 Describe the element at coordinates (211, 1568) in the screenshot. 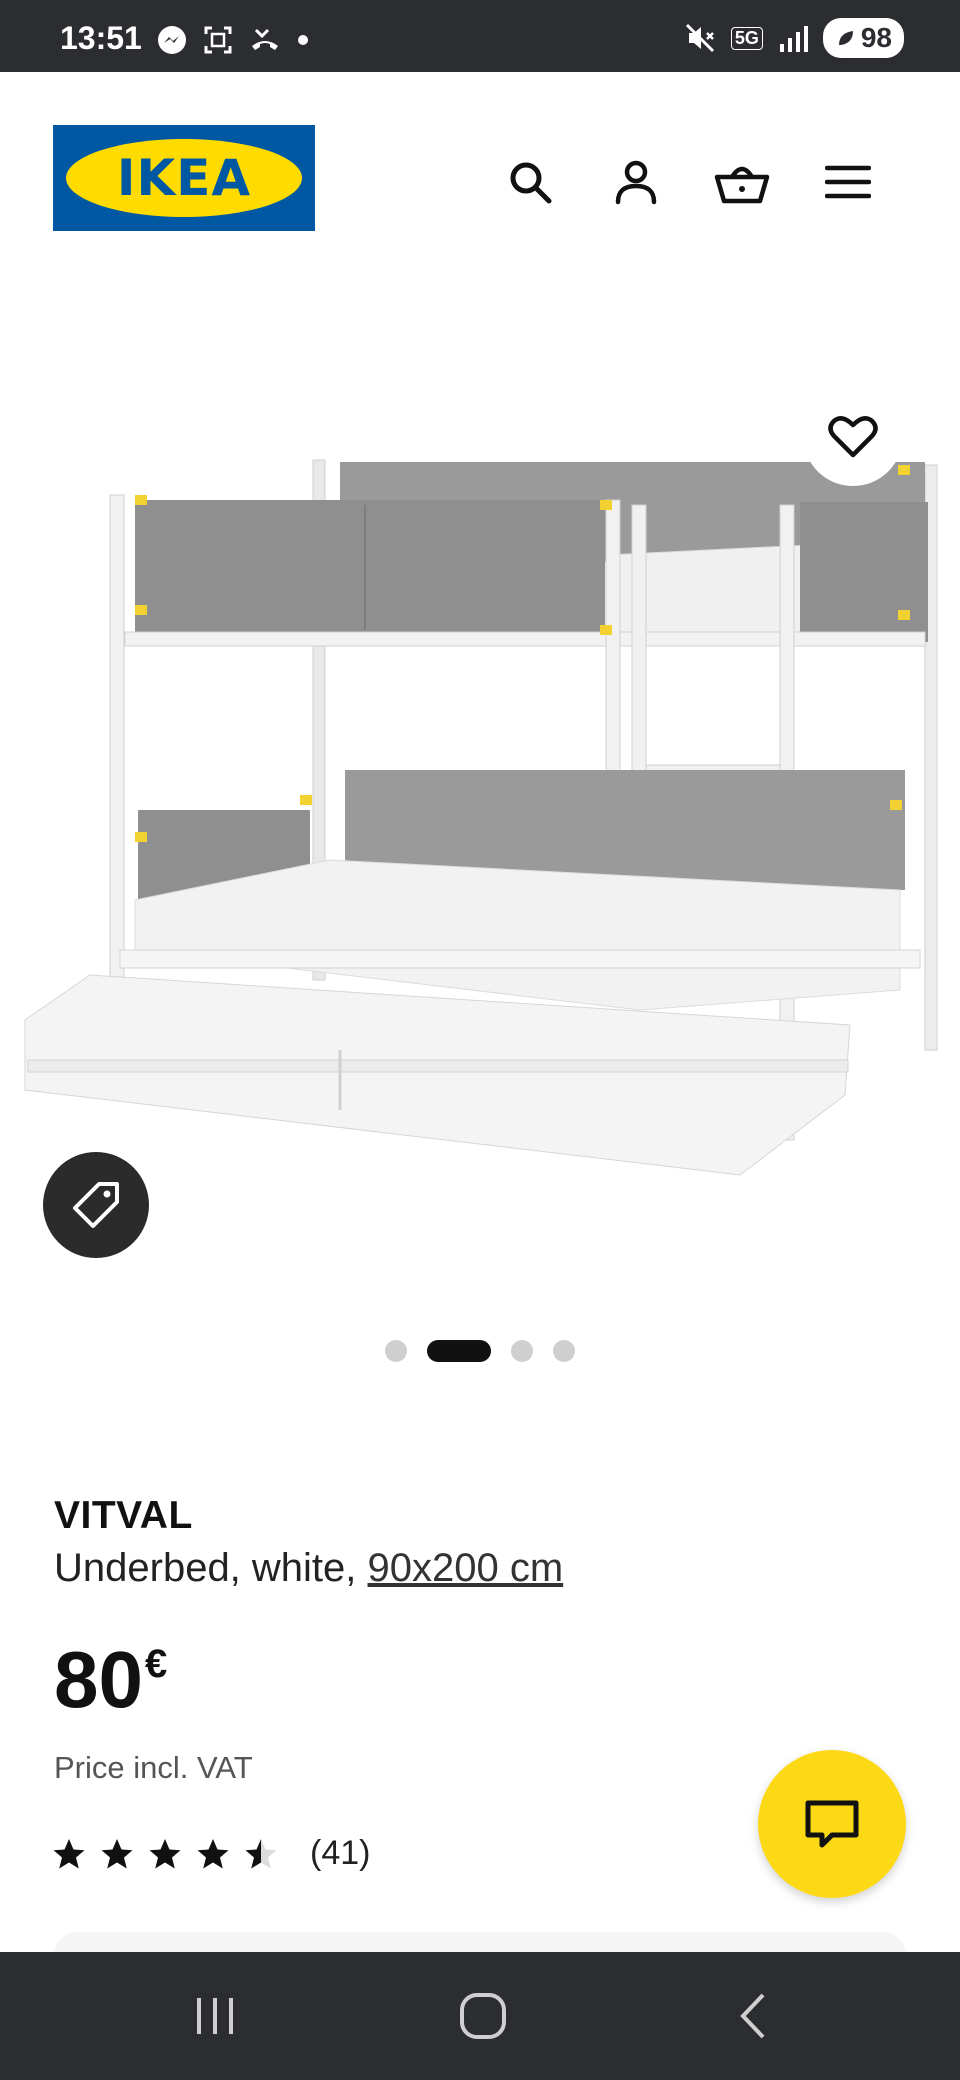

I see `product-type: Underbed, white,` at that location.